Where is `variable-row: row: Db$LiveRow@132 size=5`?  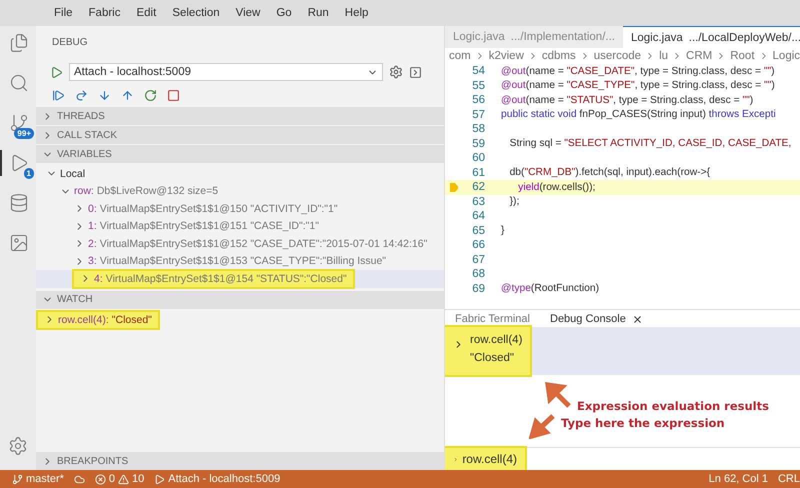
variable-row: row: Db$LiveRow@132 size=5 is located at coordinates (240, 191).